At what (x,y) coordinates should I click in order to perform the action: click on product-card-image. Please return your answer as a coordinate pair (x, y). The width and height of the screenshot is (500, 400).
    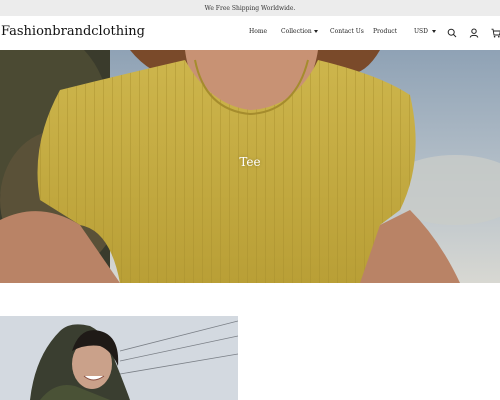
    Looking at the image, I should click on (119, 358).